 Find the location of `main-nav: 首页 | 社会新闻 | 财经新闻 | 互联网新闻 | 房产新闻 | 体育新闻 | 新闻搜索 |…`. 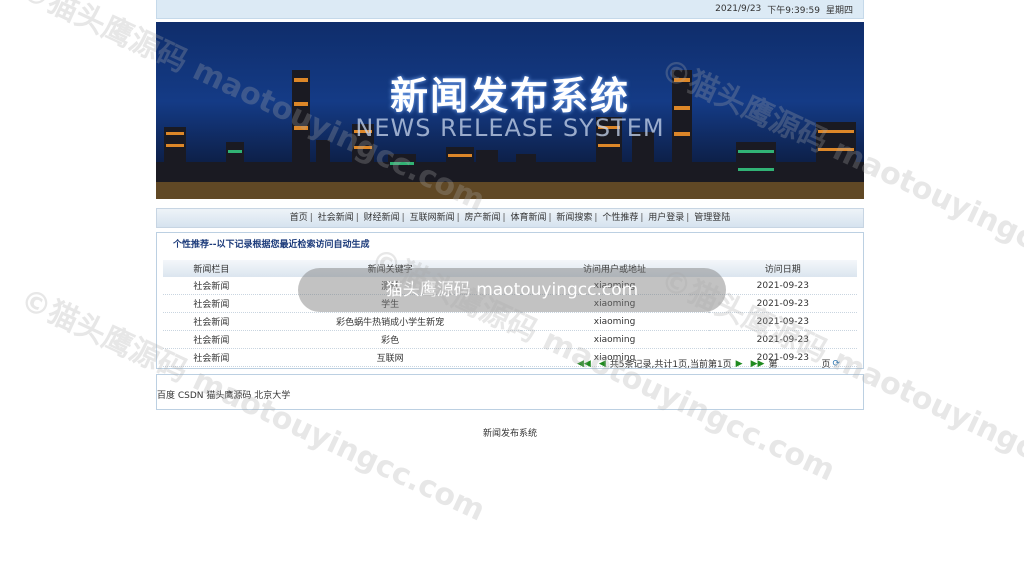

main-nav: 首页 | 社会新闻 | 财经新闻 | 互联网新闻 | 房产新闻 | 体育新闻 | 新闻搜索 |… is located at coordinates (510, 218).